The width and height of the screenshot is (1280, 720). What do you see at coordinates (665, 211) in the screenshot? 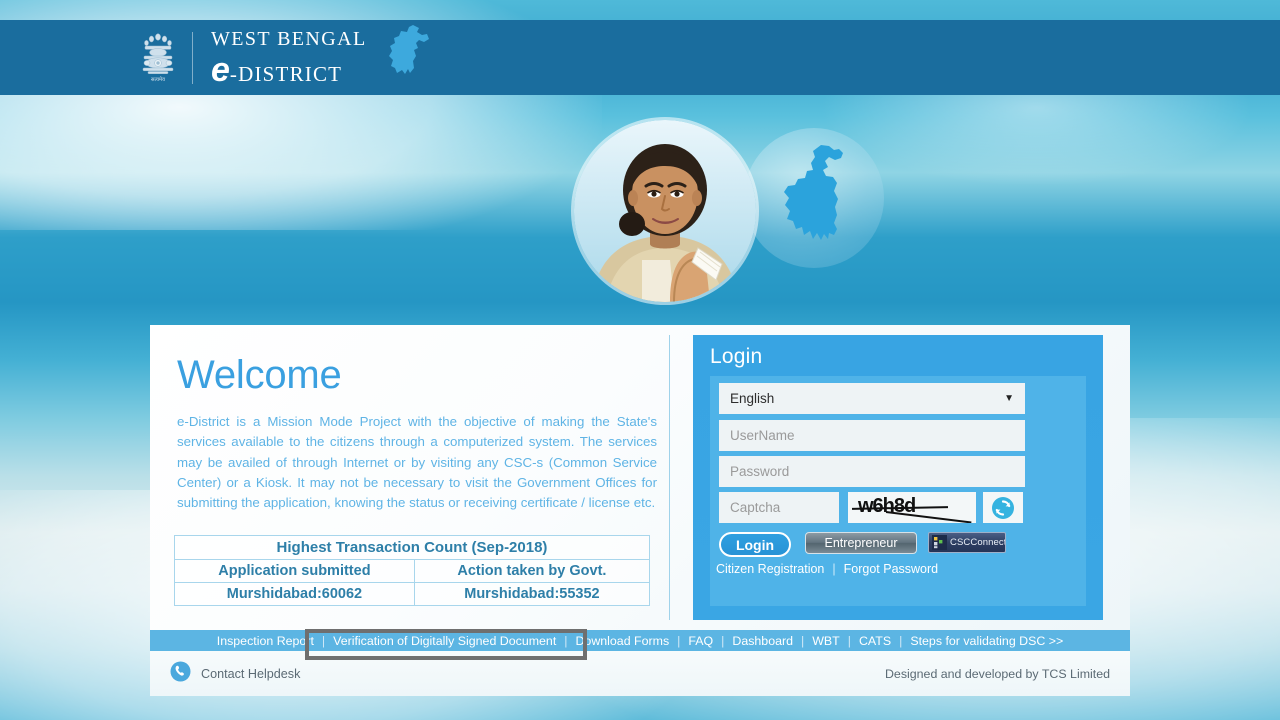
I see `chief-minister-portrait` at bounding box center [665, 211].